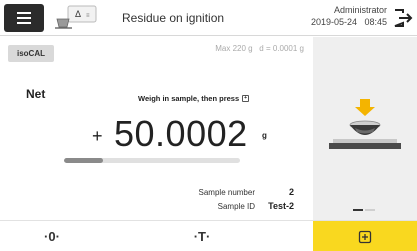  Describe the element at coordinates (173, 18) in the screenshot. I see `app-title: Residue on ignition` at that location.